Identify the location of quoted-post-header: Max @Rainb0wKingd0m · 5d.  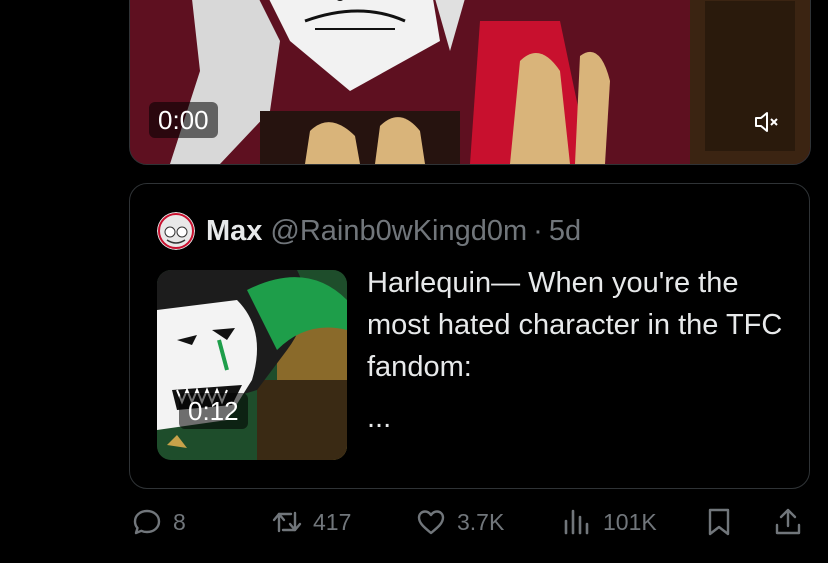
(369, 231).